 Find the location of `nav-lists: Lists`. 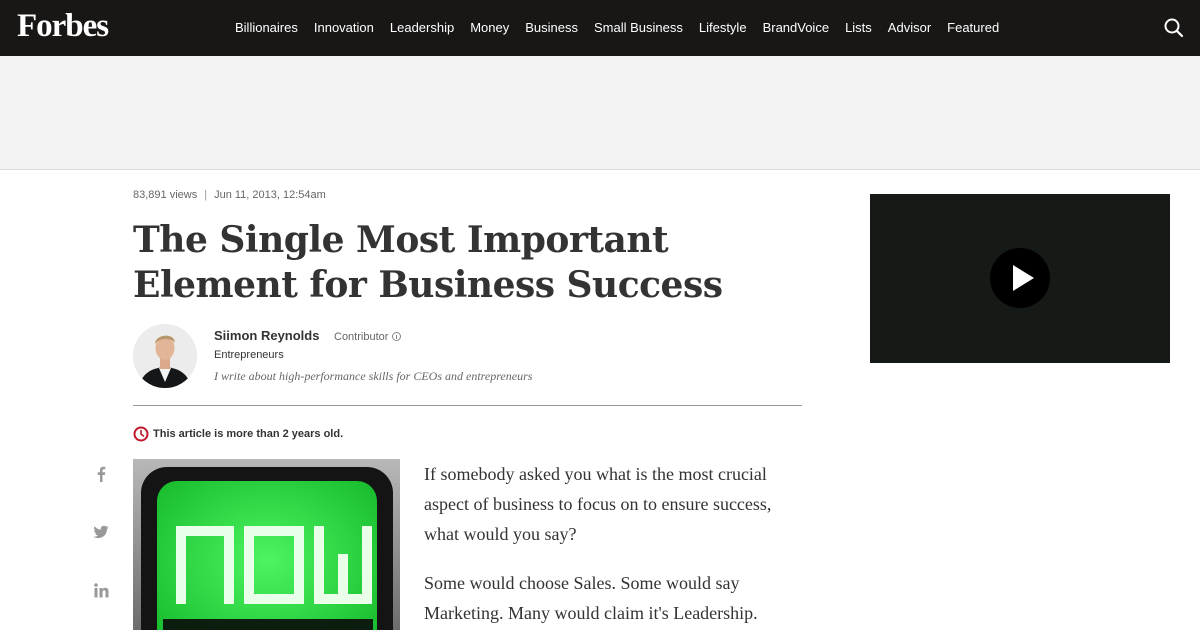

nav-lists: Lists is located at coordinates (858, 28).